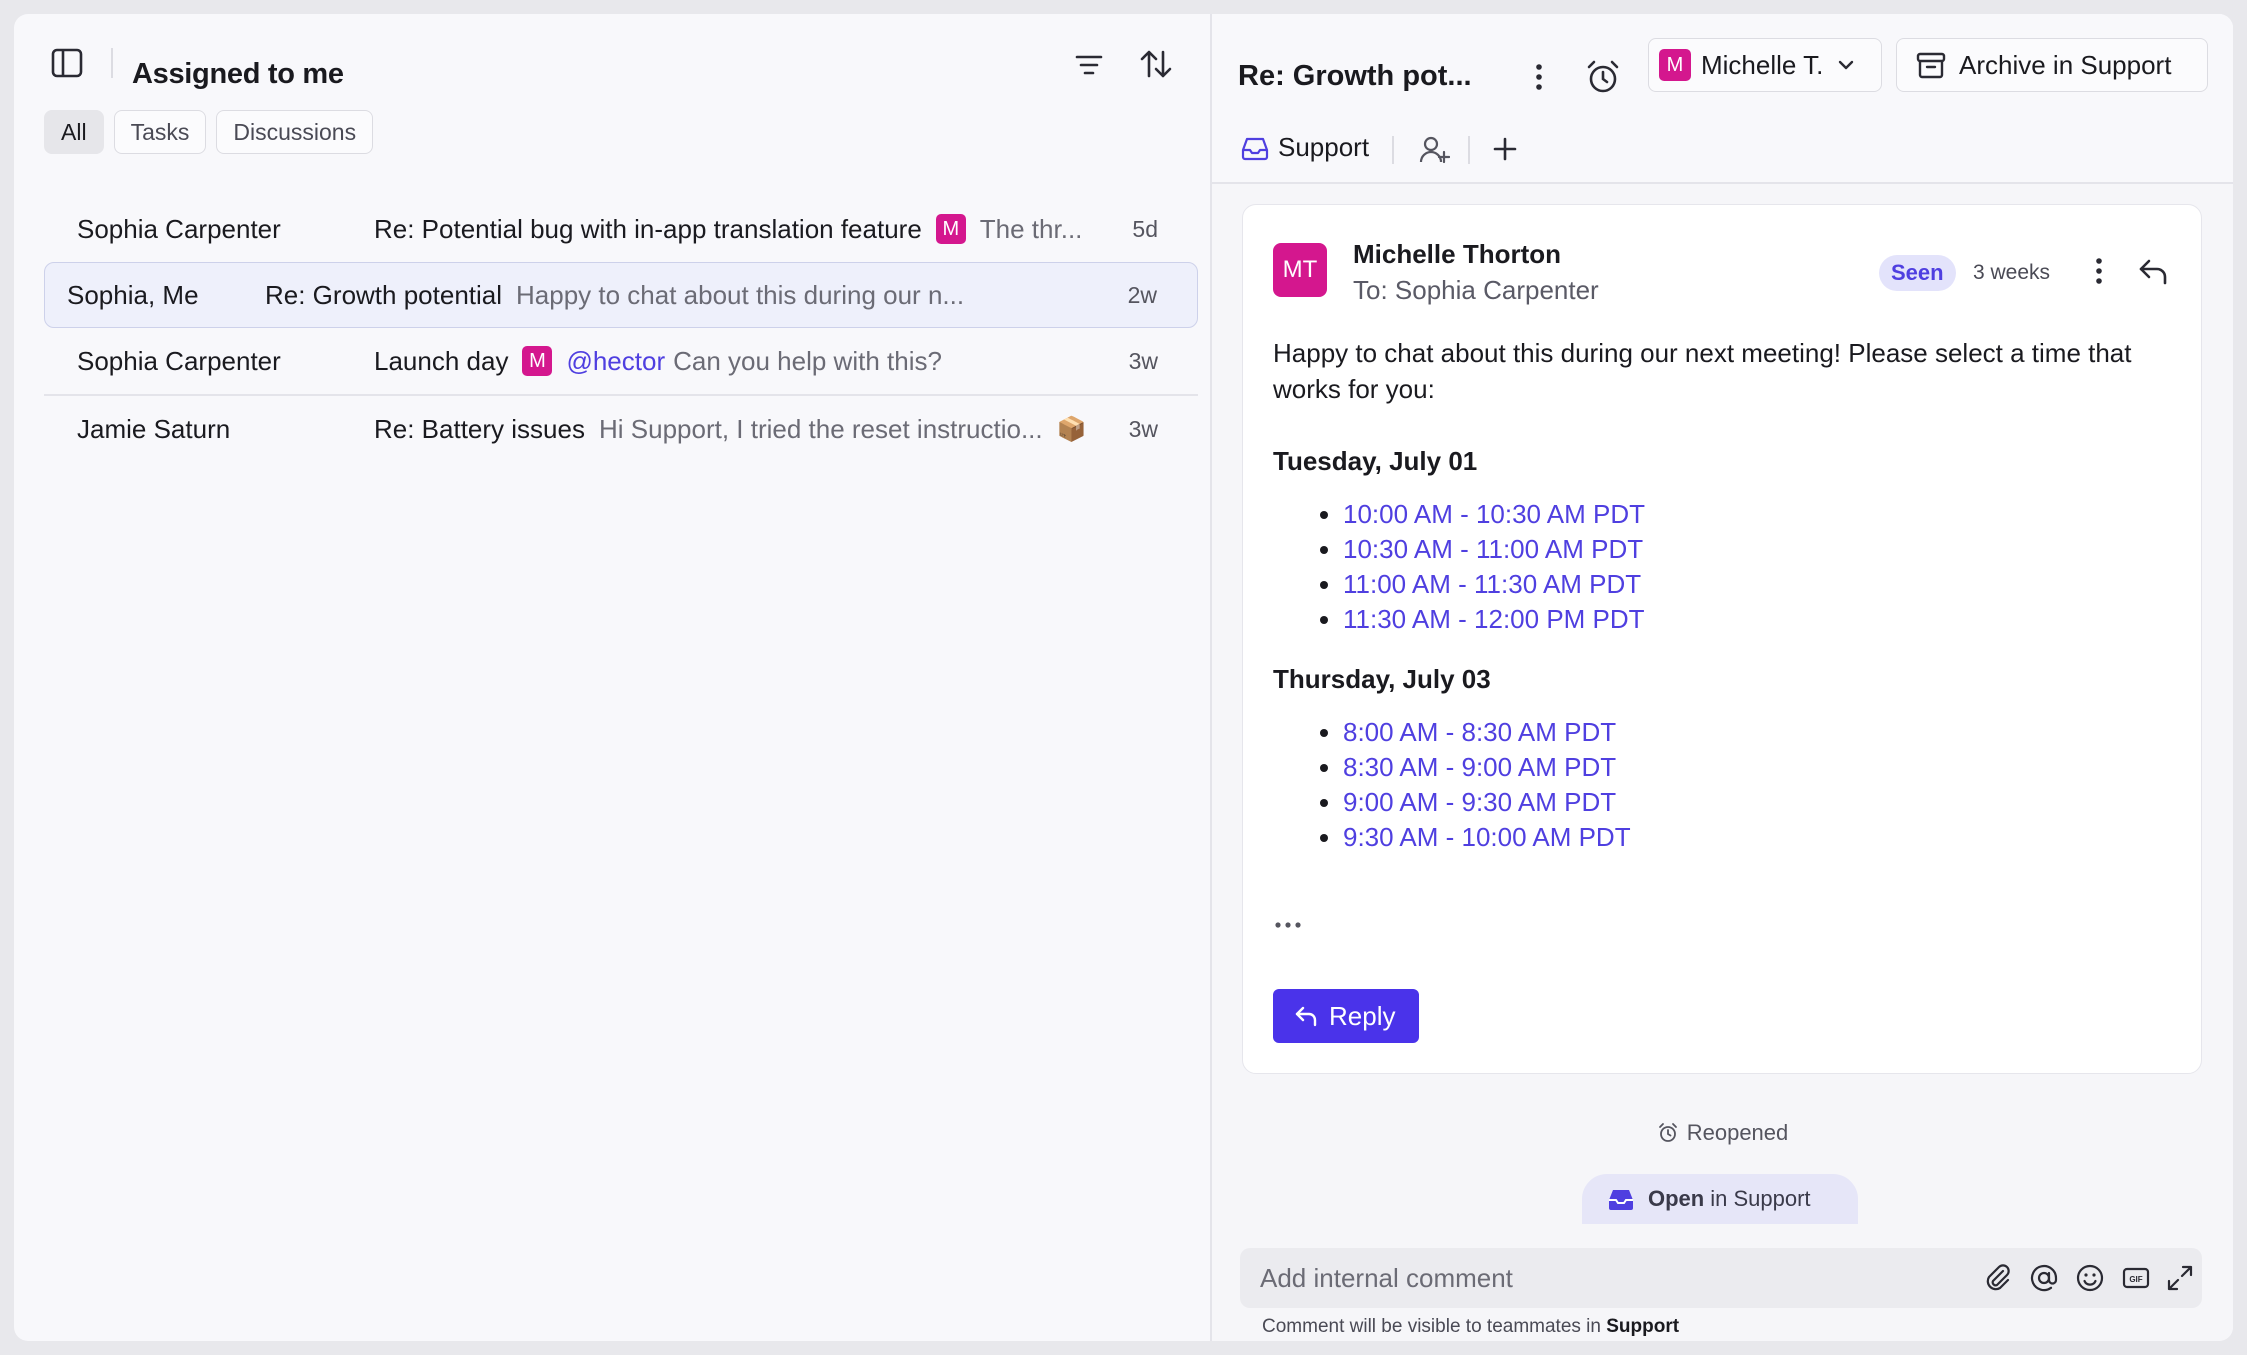  I want to click on plus-icon, so click(1505, 149).